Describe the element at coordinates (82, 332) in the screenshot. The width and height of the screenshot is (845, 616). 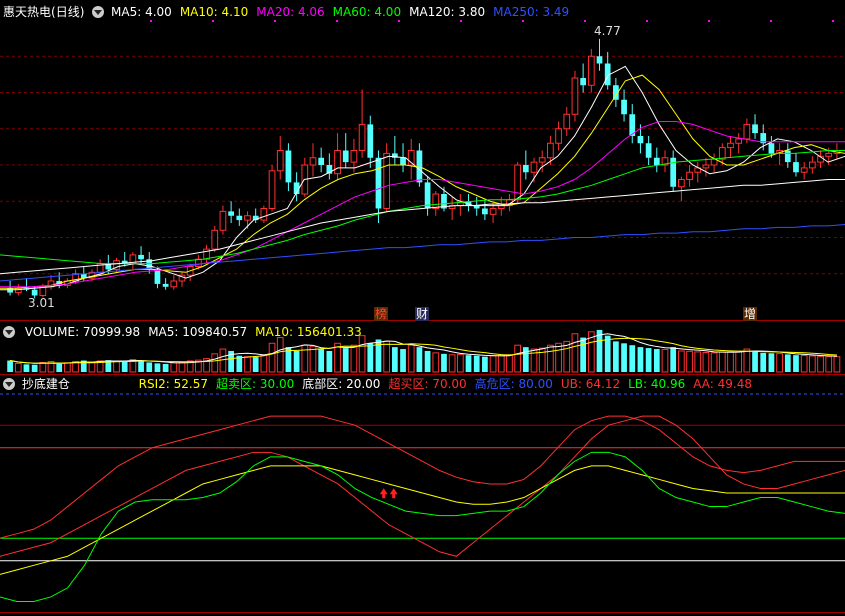
I see `volume-value-label: VOLUME: 70999.98` at that location.